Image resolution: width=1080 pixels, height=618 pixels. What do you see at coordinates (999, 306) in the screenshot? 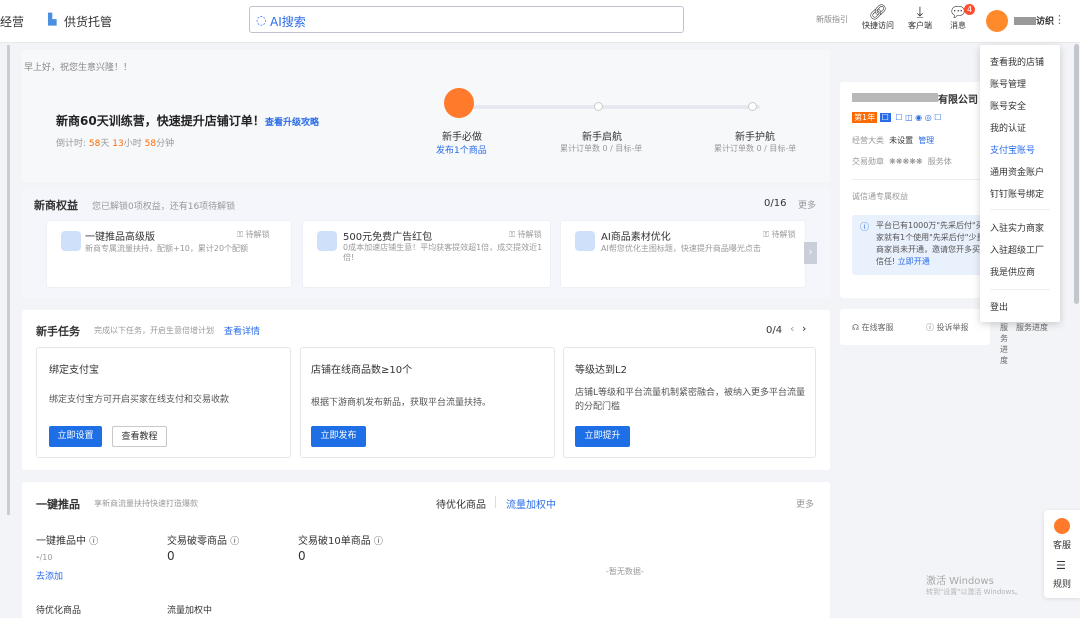
I see `menu-item-logout: 登出` at bounding box center [999, 306].